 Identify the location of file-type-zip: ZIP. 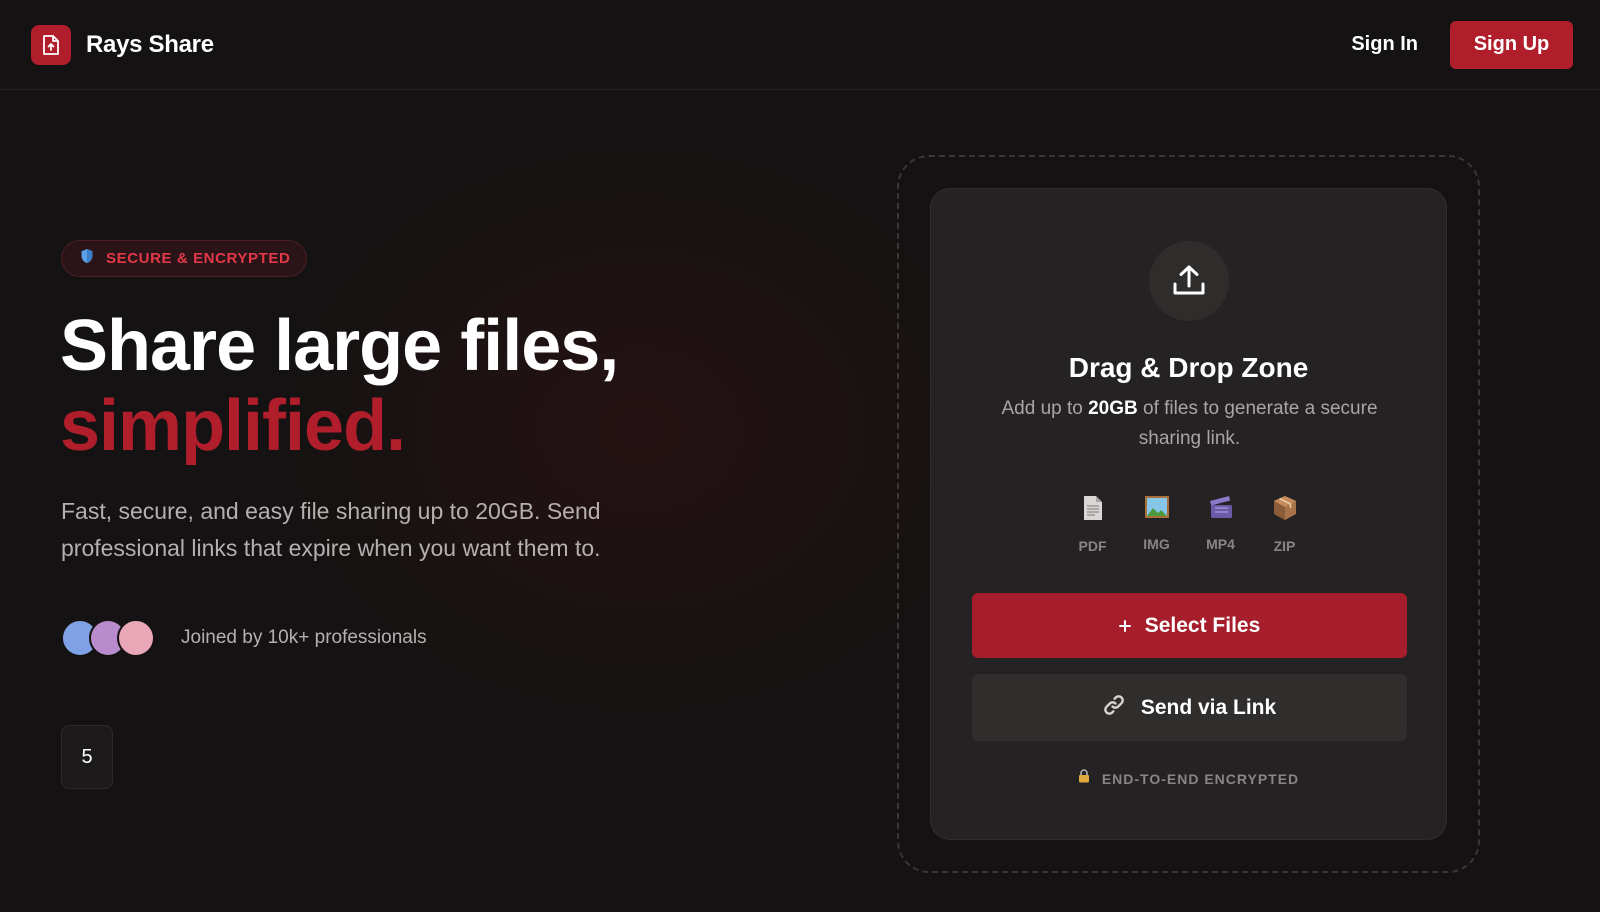
(1285, 524).